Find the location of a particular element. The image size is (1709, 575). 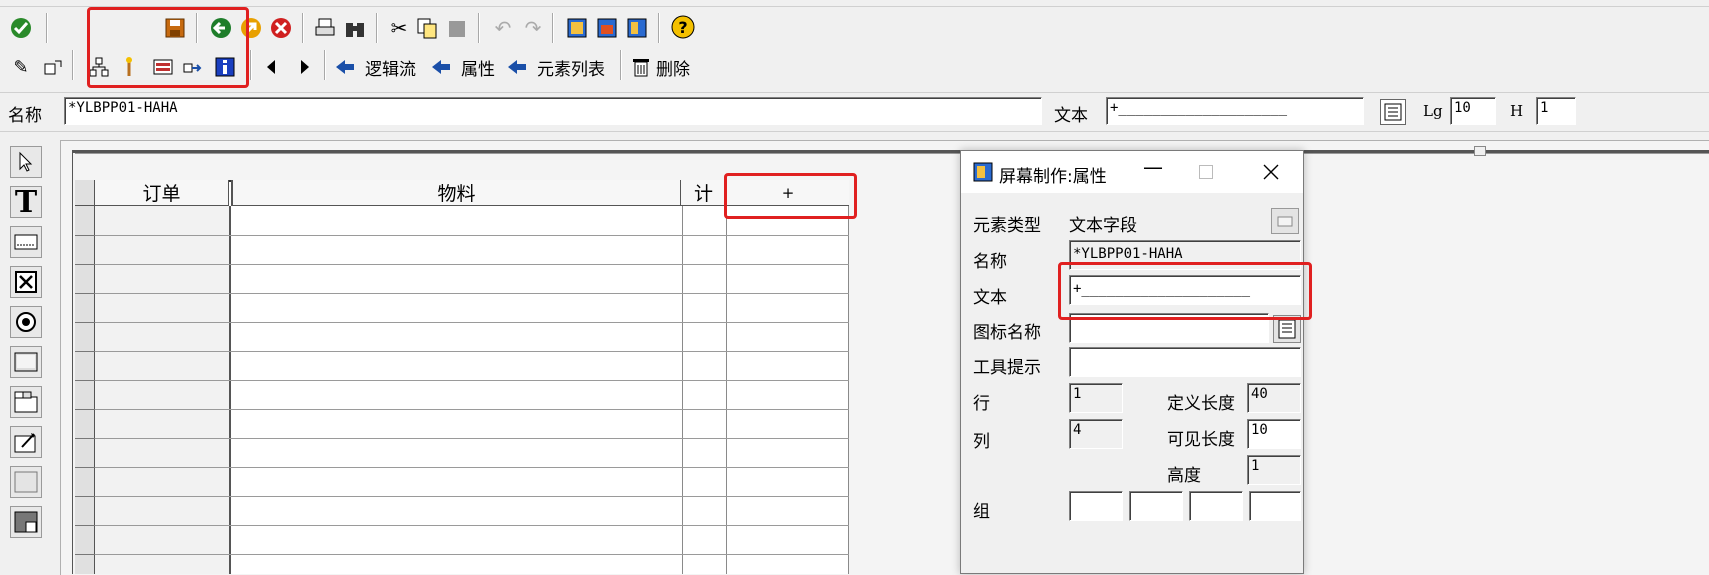

cancel-icon is located at coordinates (281, 28).